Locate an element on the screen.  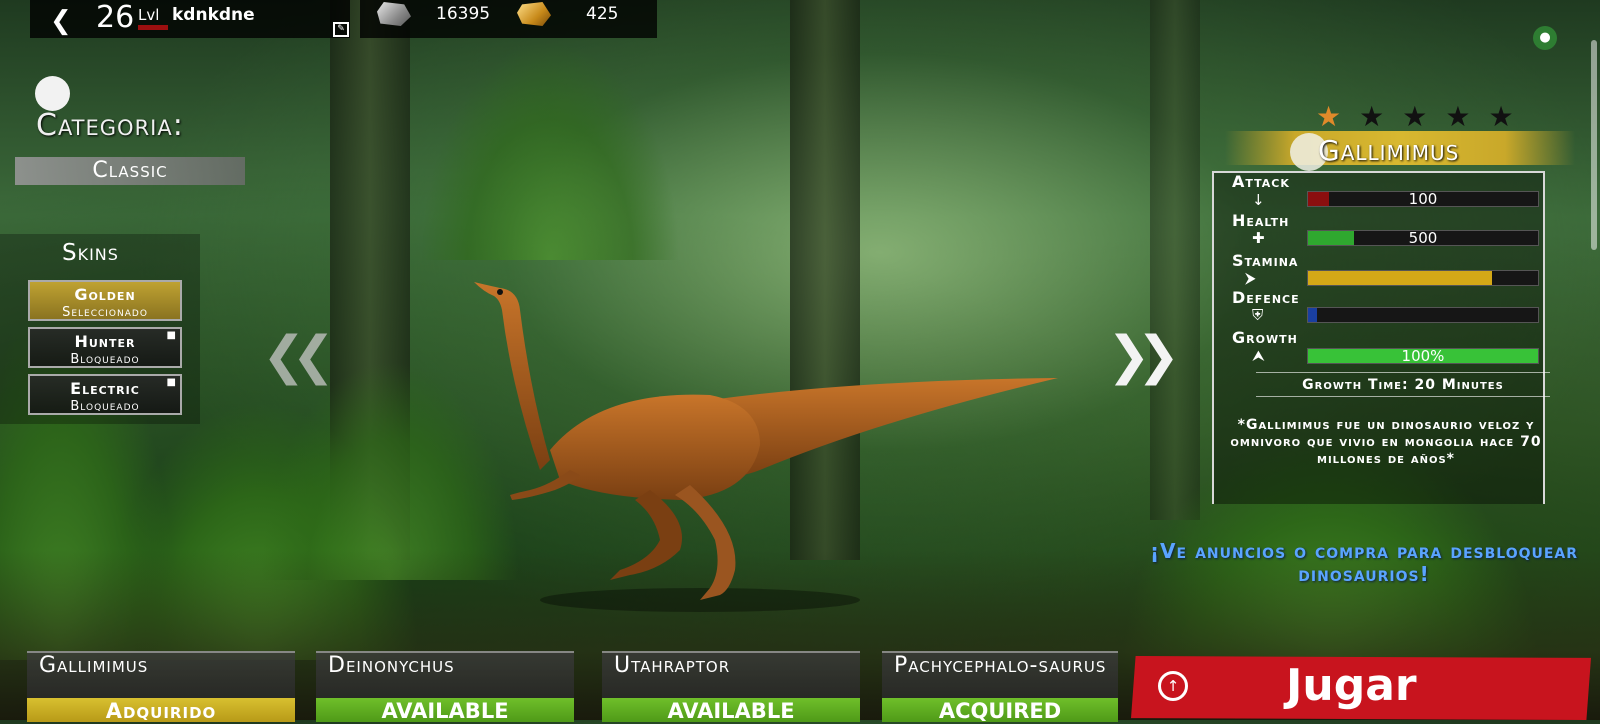
microphone-icon: ● is located at coordinates (1545, 38).